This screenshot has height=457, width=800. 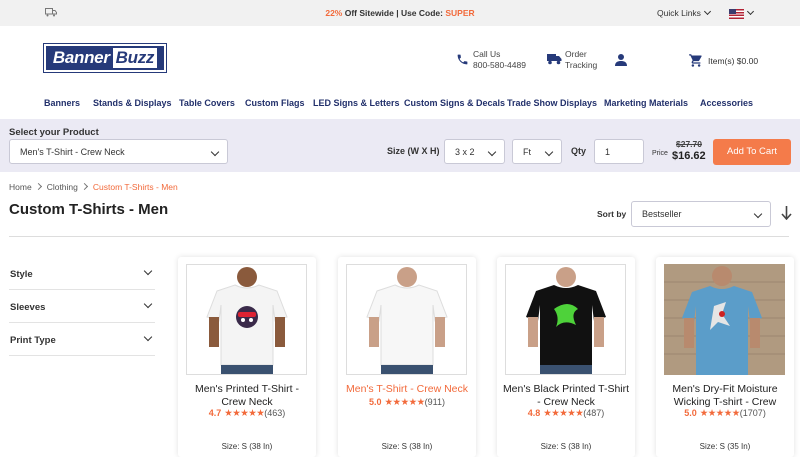 I want to click on size-label: Size (W X H), so click(x=413, y=151).